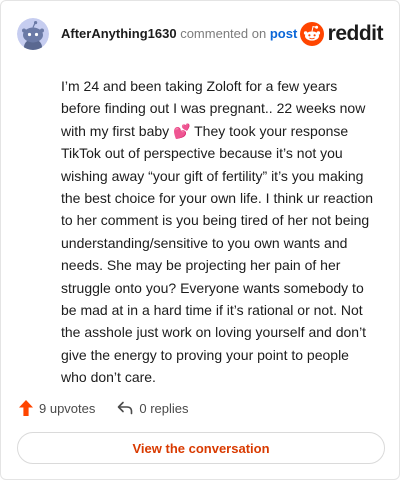 Image resolution: width=400 pixels, height=480 pixels. What do you see at coordinates (311, 34) in the screenshot?
I see `reddit-logo-icon` at bounding box center [311, 34].